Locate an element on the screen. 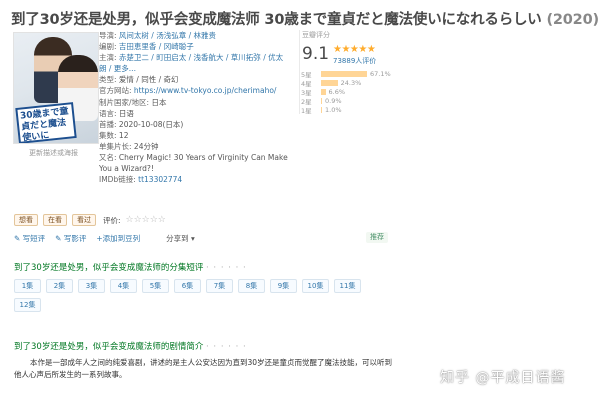 This screenshot has width=600, height=405. episode-button: 4集 is located at coordinates (123, 286).